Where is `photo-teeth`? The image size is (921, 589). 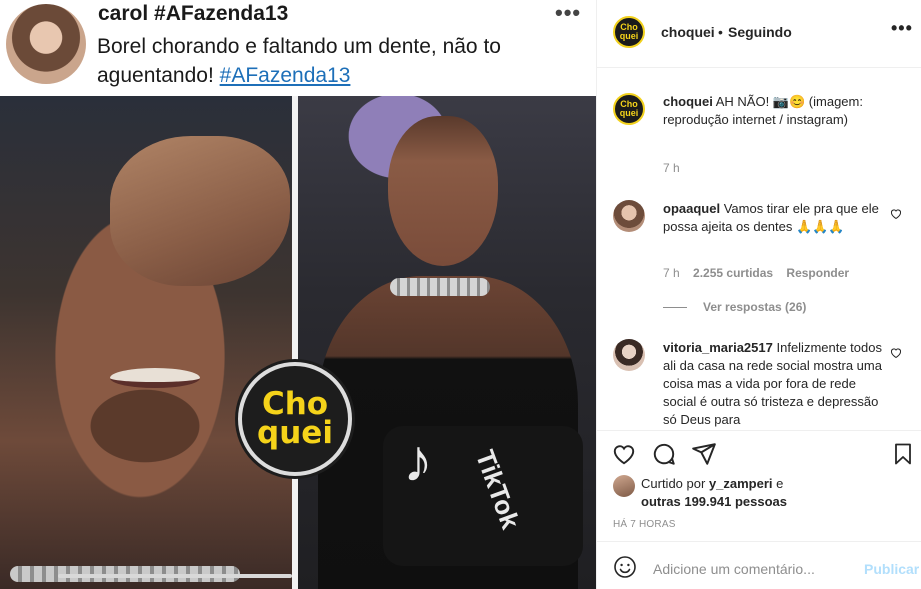
photo-teeth is located at coordinates (155, 378).